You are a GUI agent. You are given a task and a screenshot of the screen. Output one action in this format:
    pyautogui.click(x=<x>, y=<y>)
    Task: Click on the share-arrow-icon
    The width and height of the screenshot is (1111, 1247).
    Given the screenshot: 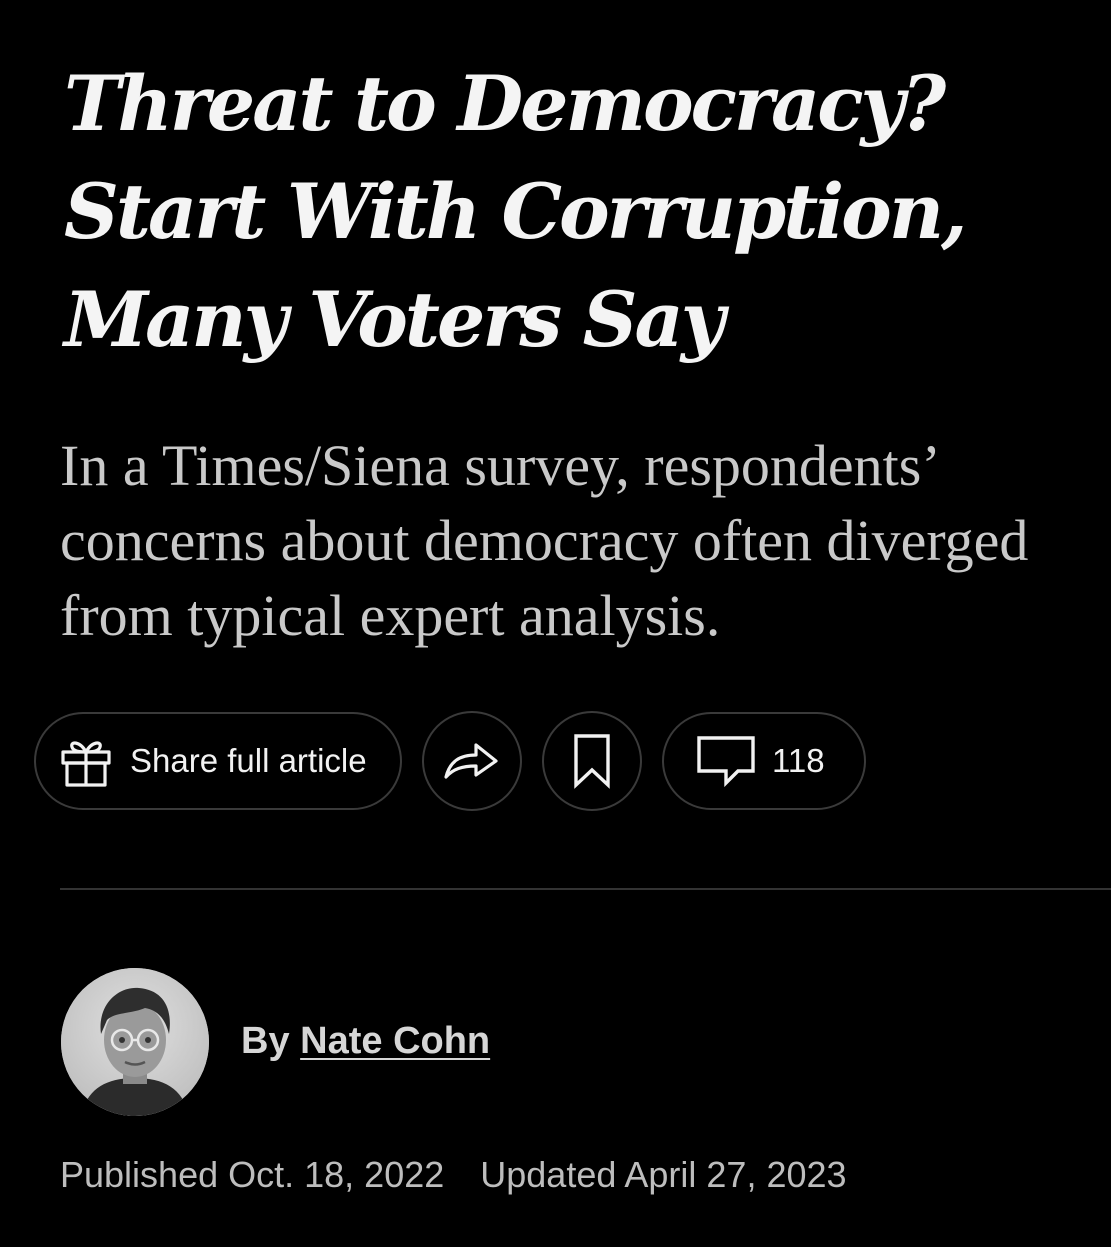 What is the action you would take?
    pyautogui.click(x=472, y=761)
    